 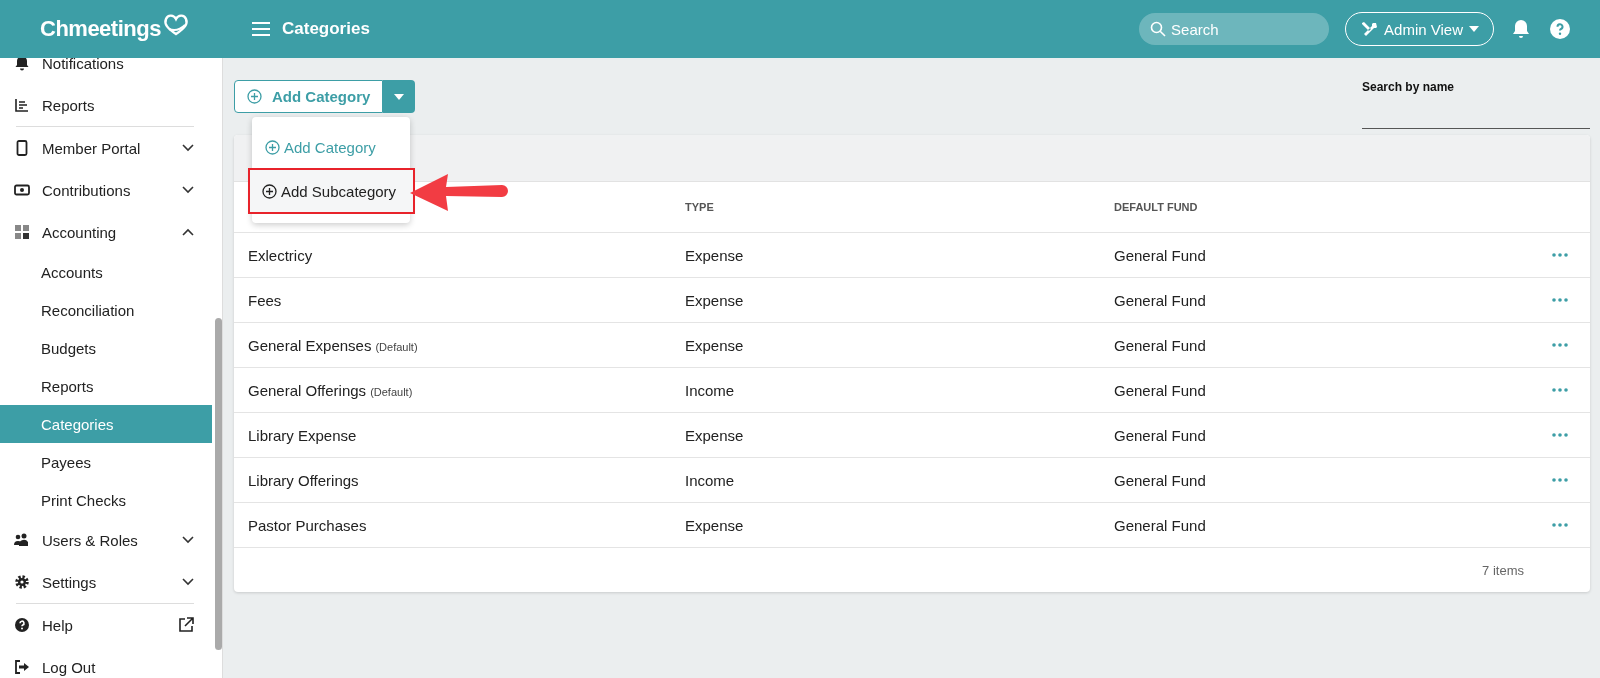 I want to click on sidebar-item: Member Portal, so click(x=106, y=148).